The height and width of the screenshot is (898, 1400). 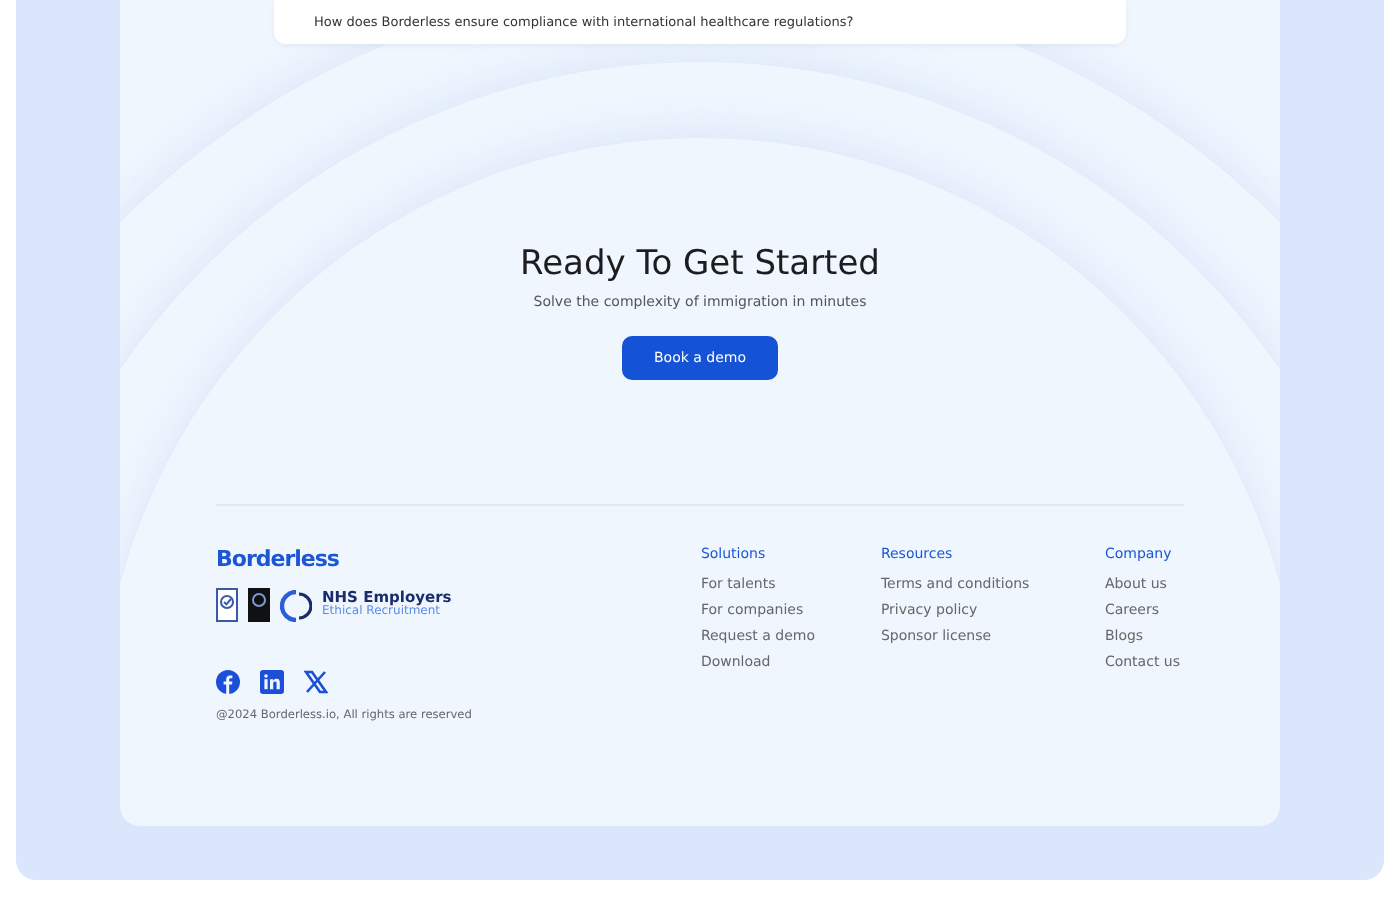 I want to click on linkedin-icon, so click(x=272, y=682).